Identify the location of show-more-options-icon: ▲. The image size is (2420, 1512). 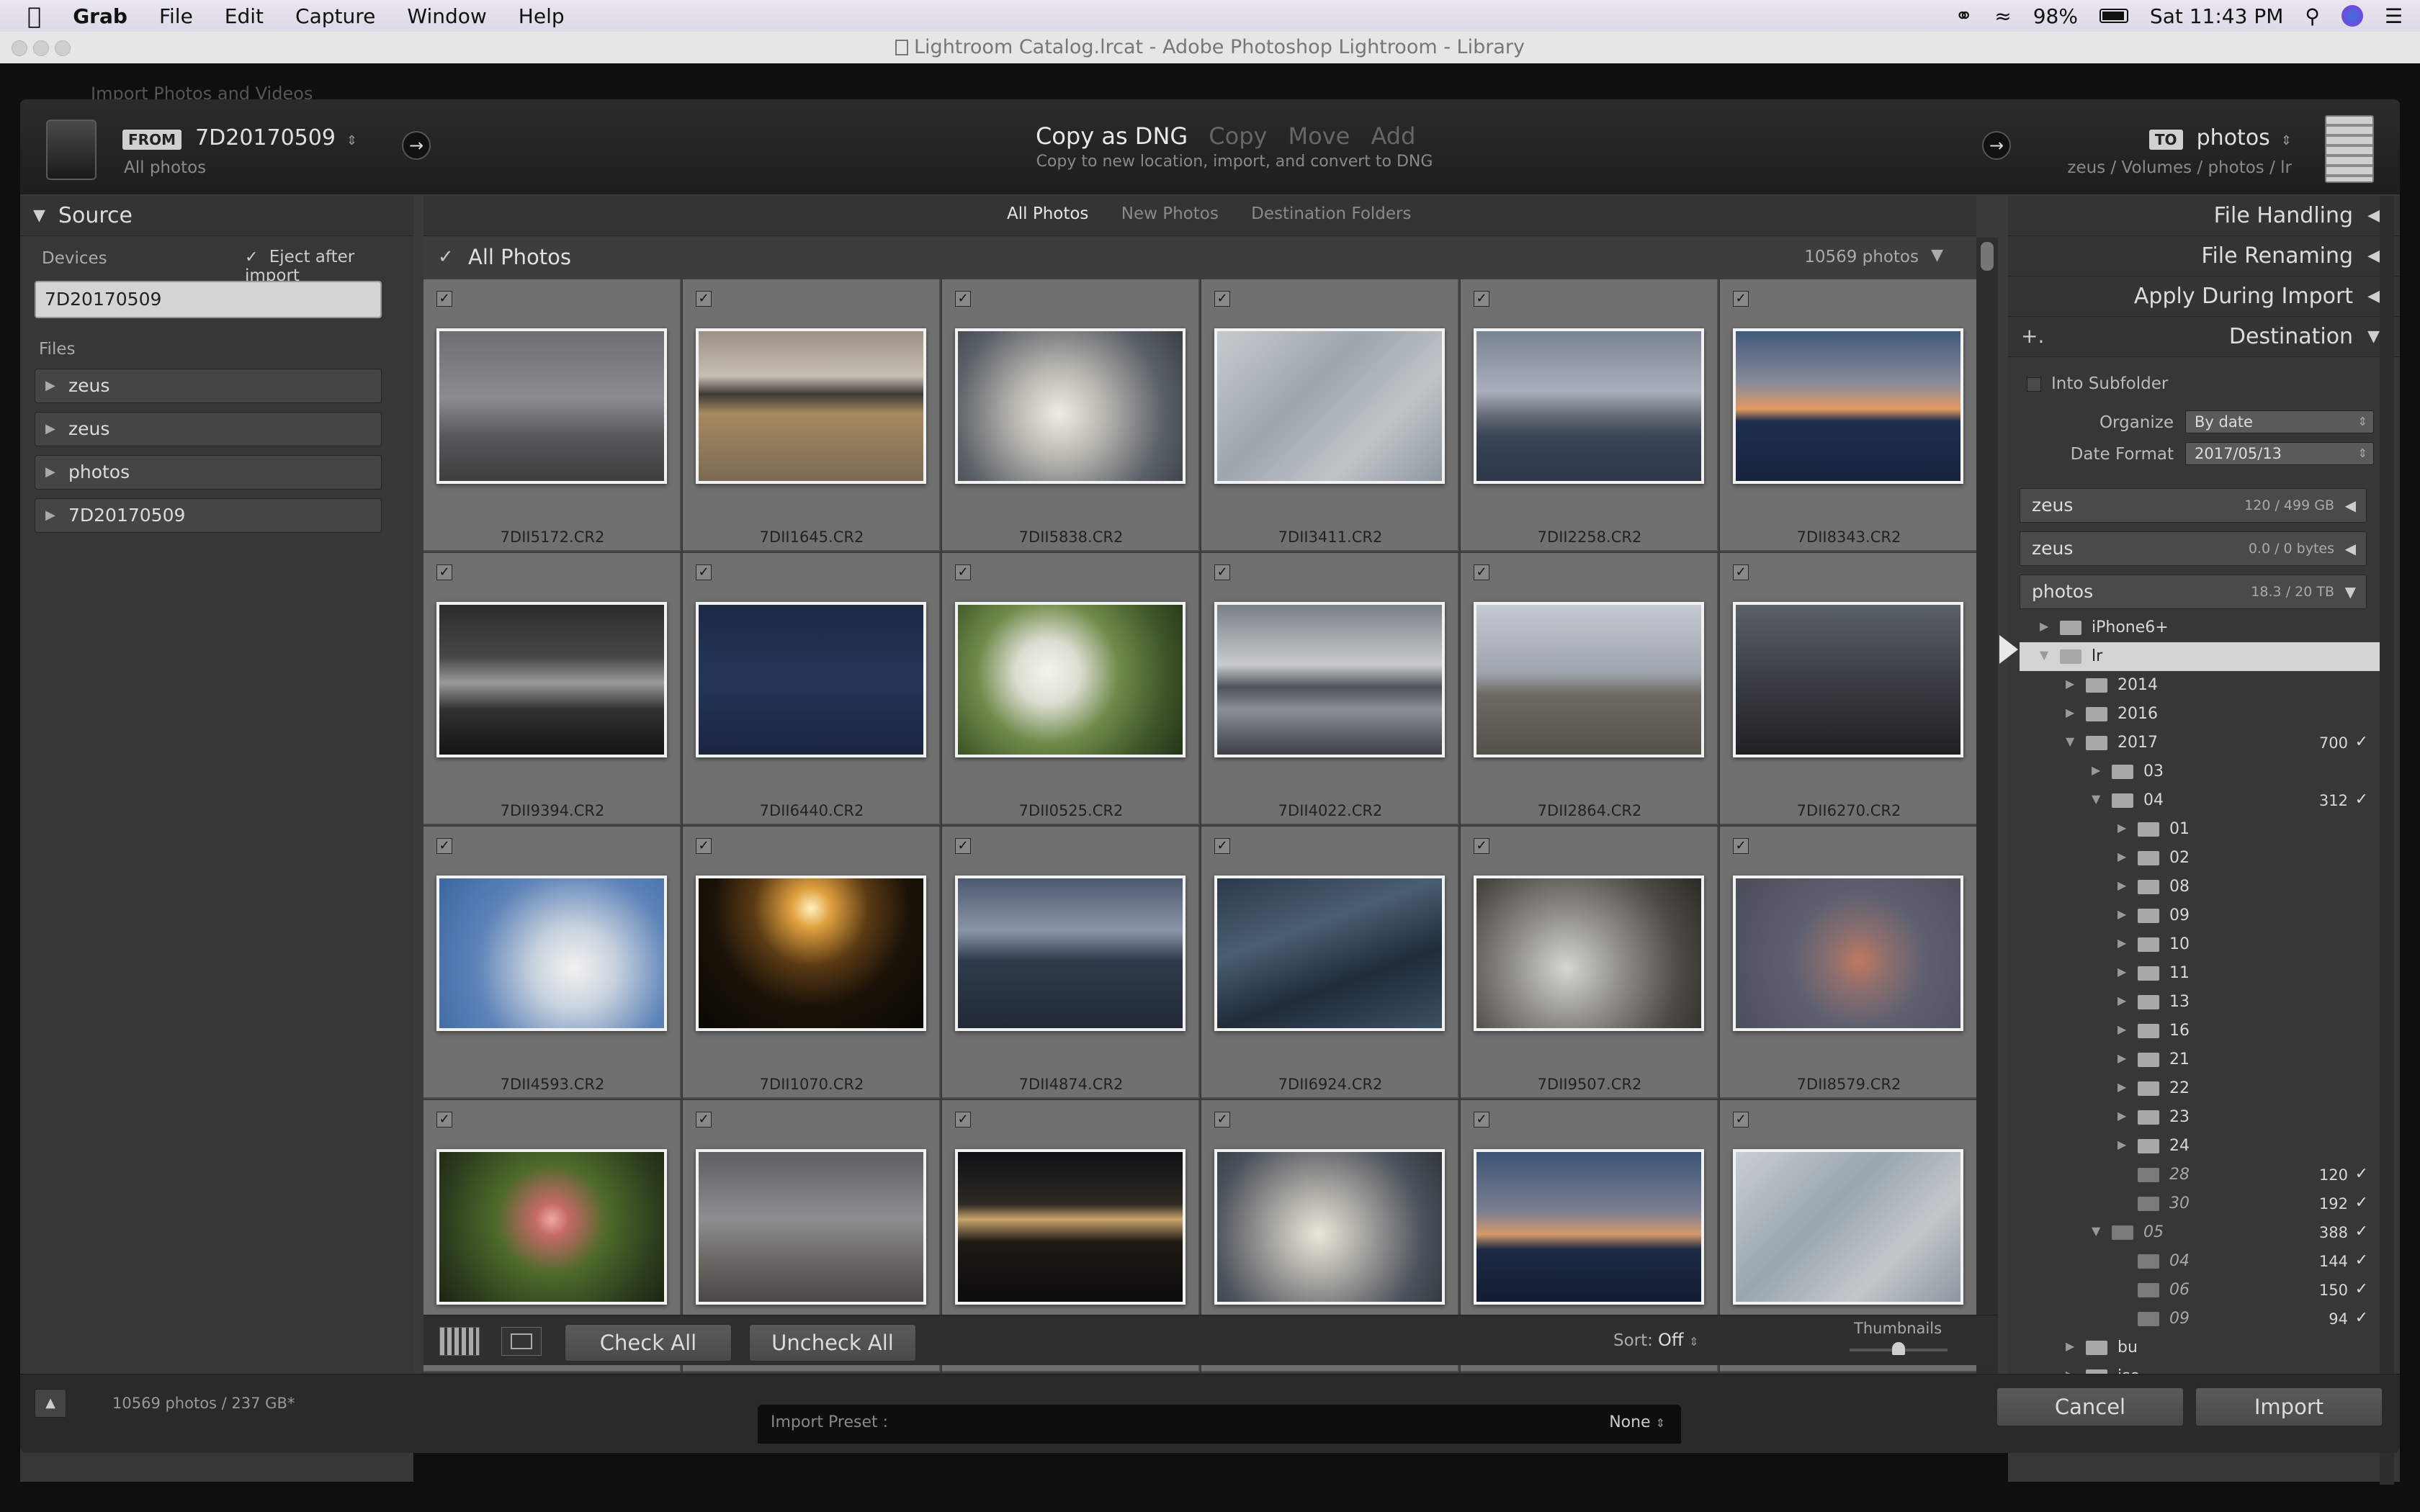
(51, 1403).